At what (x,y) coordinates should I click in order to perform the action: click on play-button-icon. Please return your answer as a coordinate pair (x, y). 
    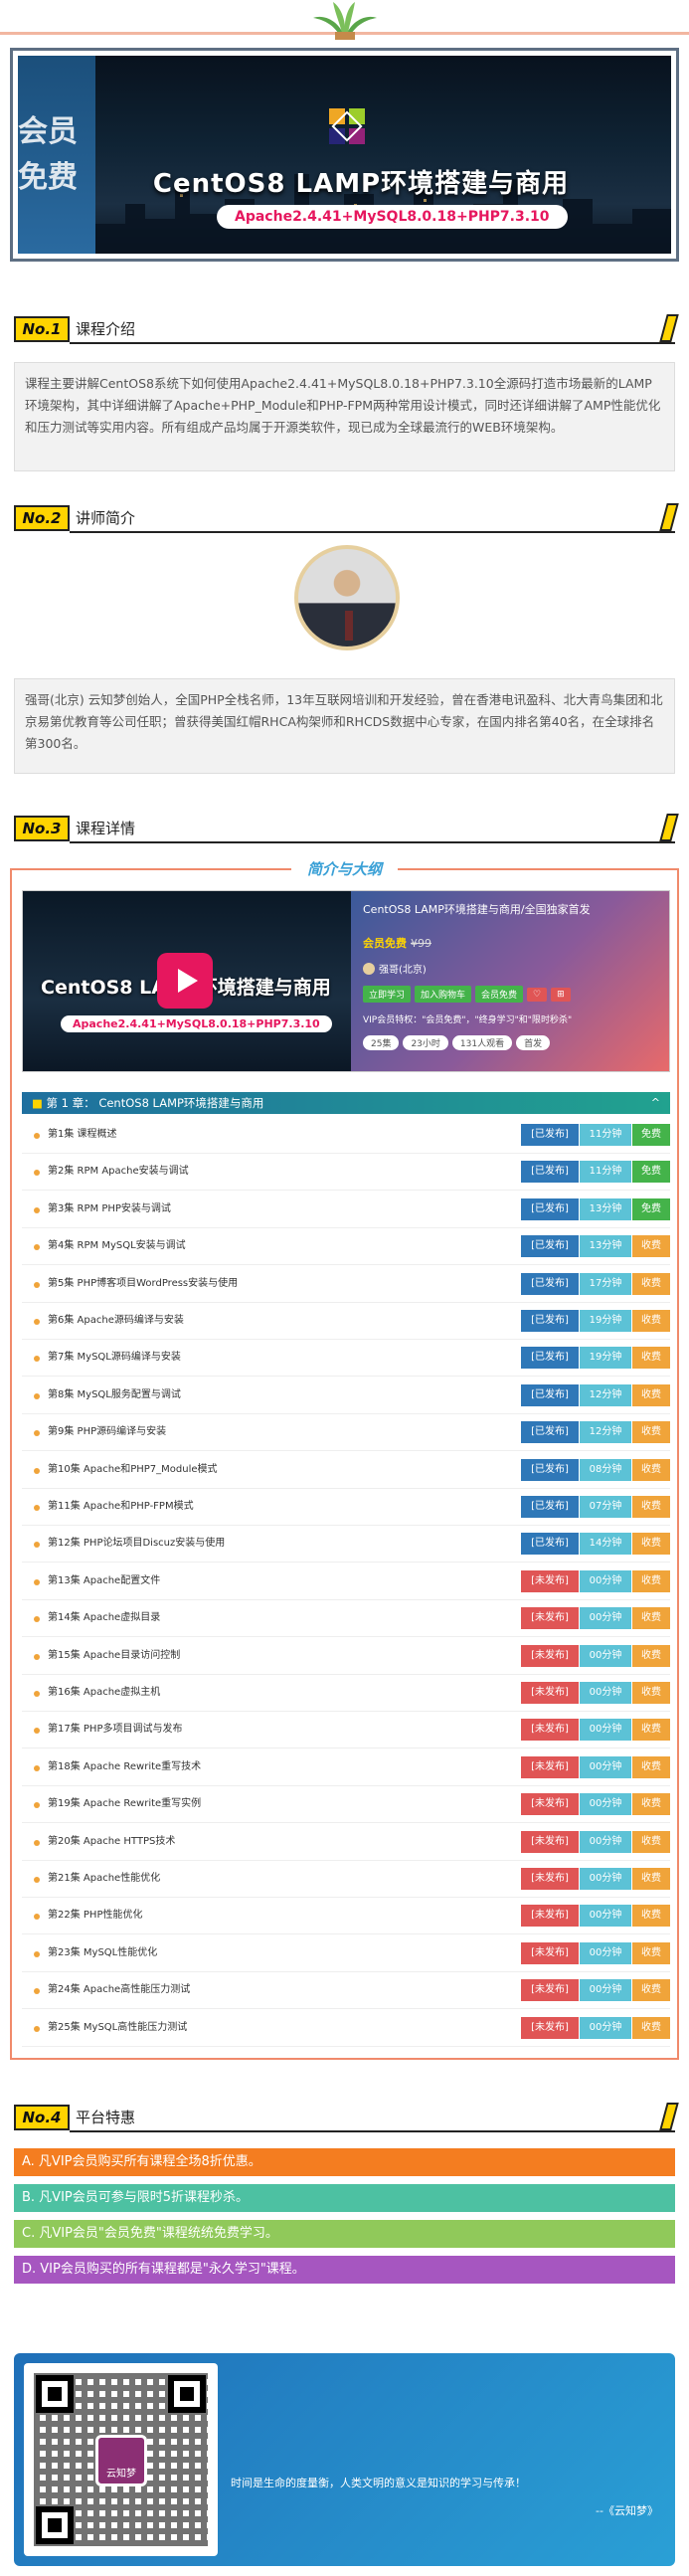
    Looking at the image, I should click on (185, 981).